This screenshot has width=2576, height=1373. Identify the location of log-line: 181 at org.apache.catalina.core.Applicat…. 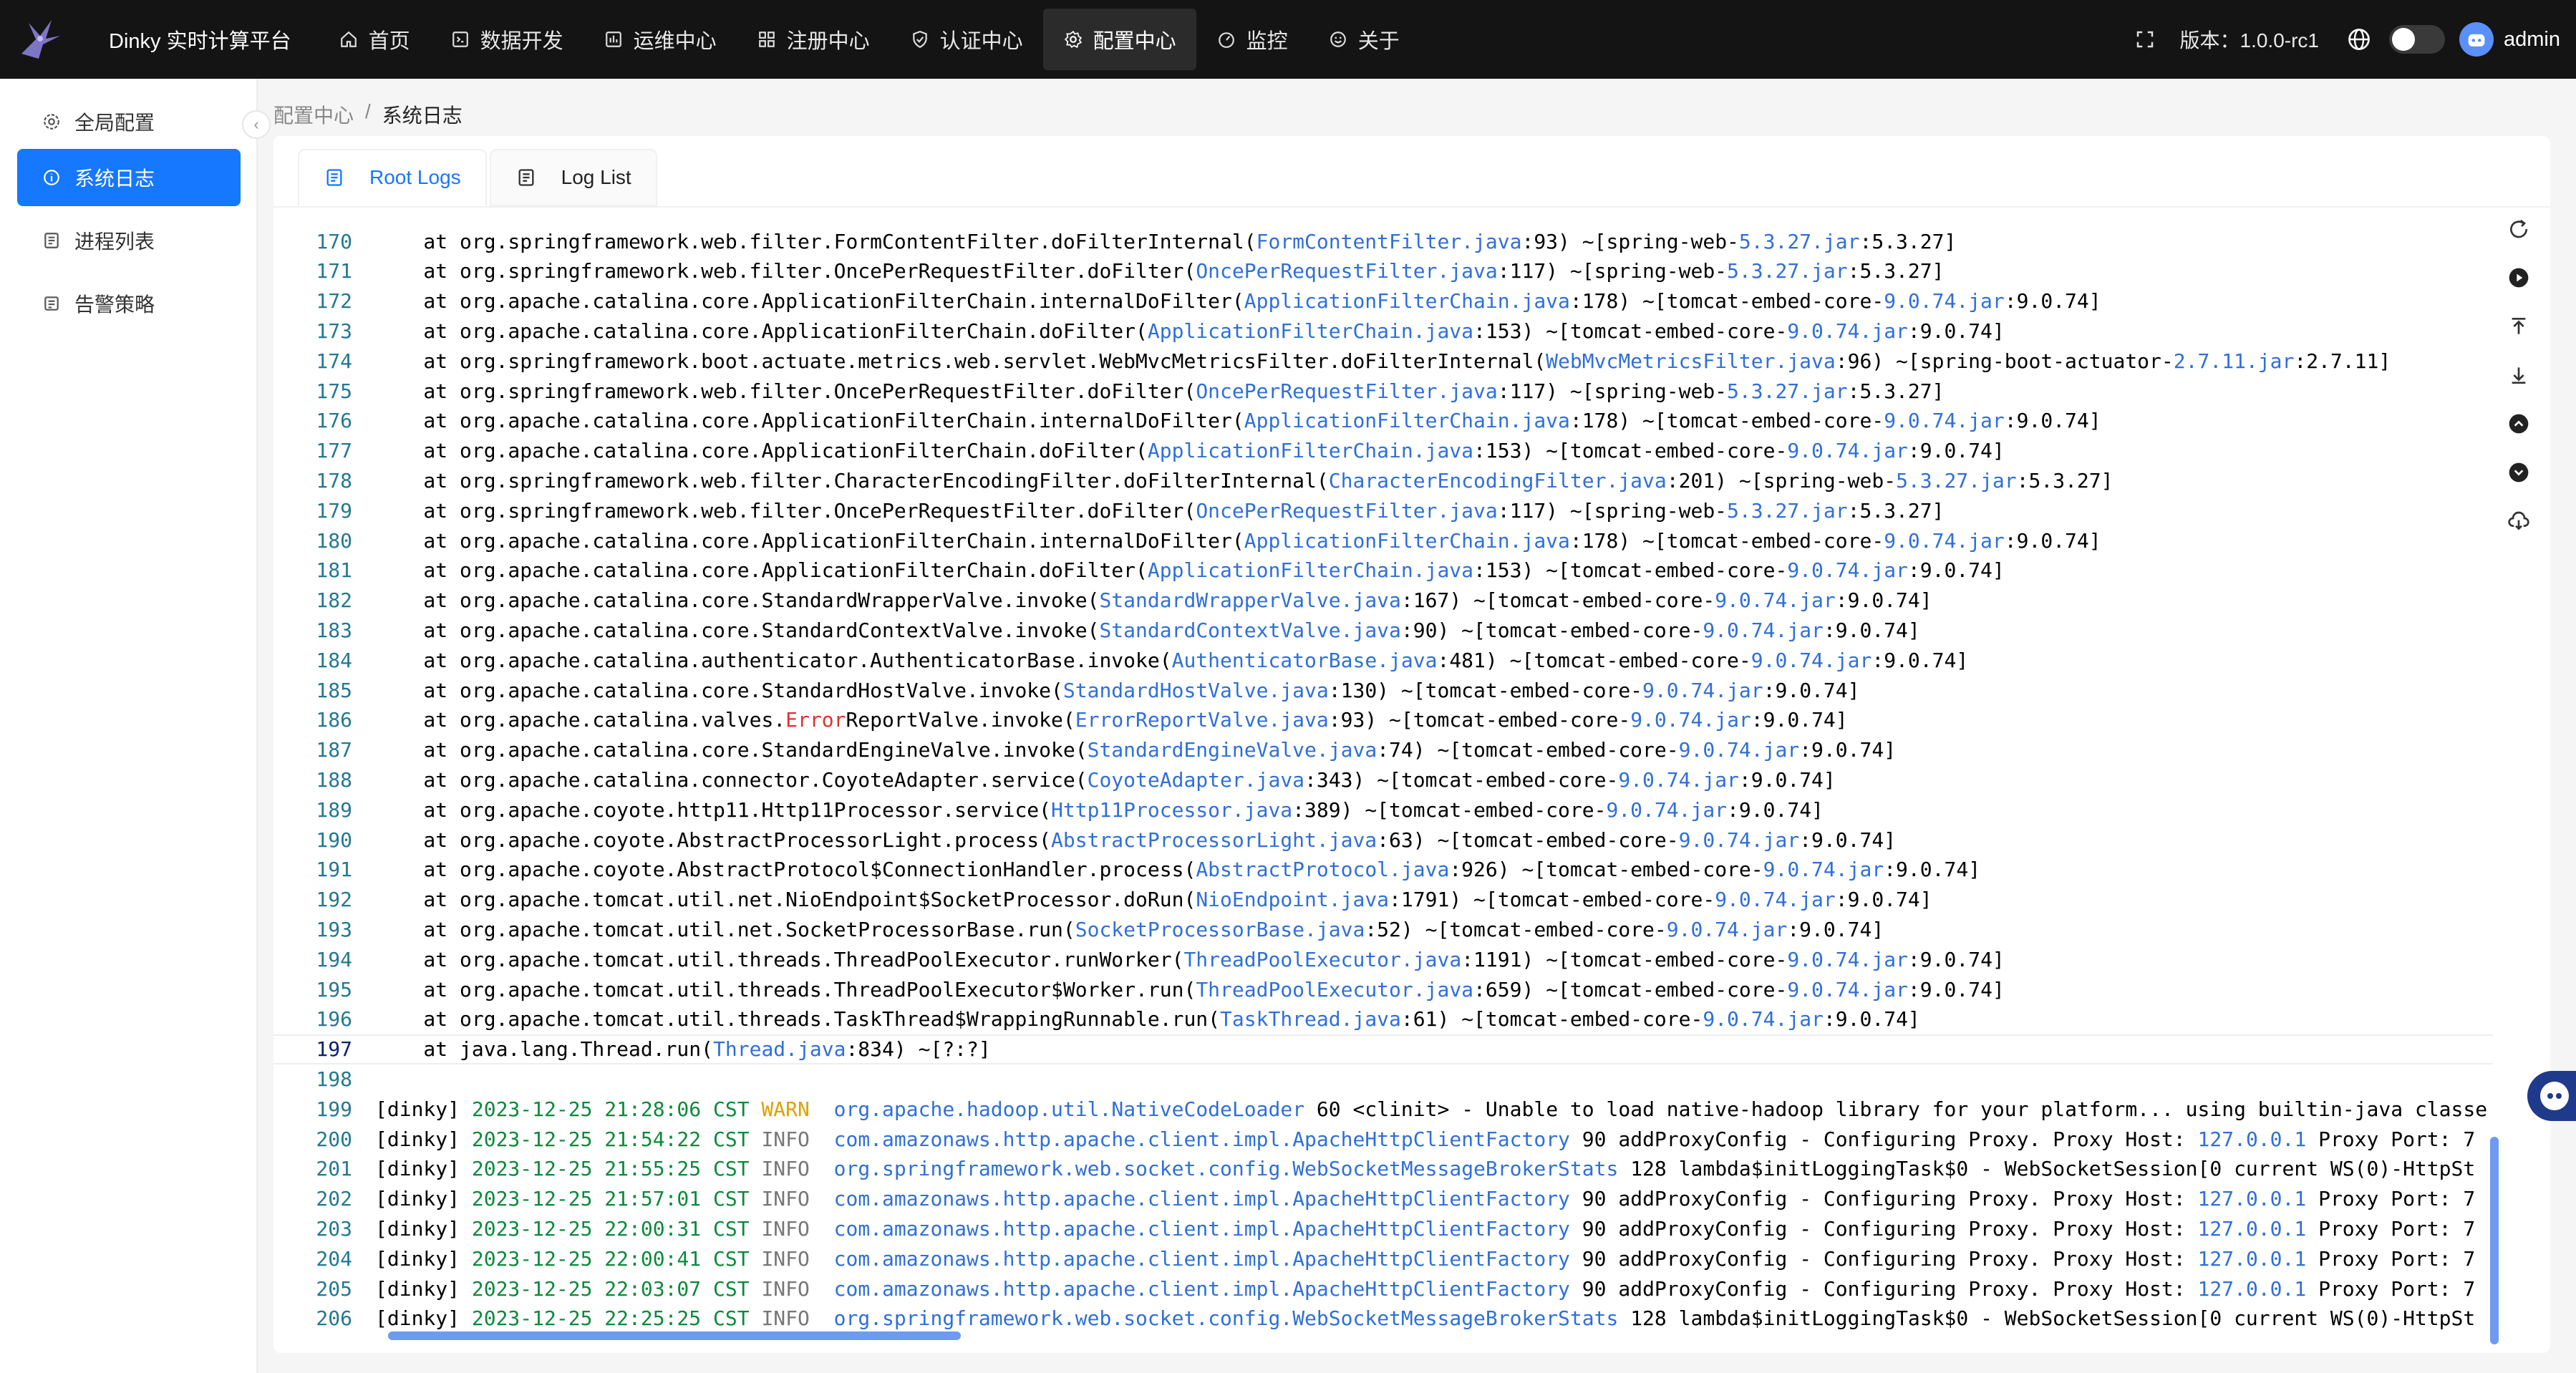
(1383, 570).